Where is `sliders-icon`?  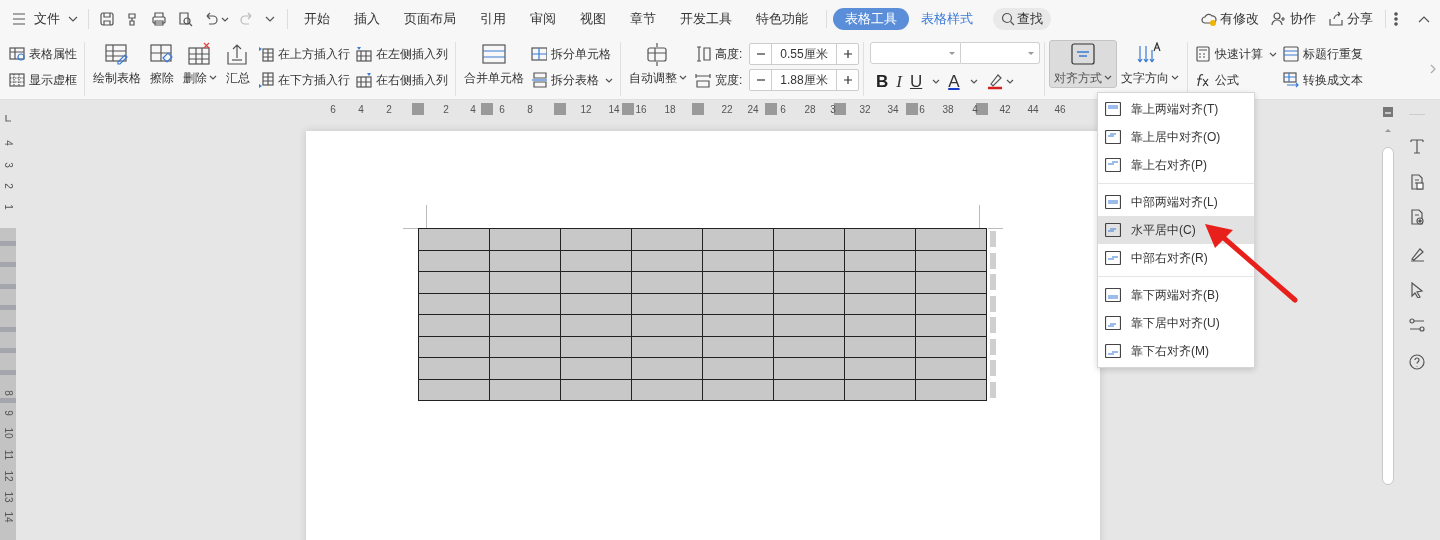 sliders-icon is located at coordinates (1417, 325).